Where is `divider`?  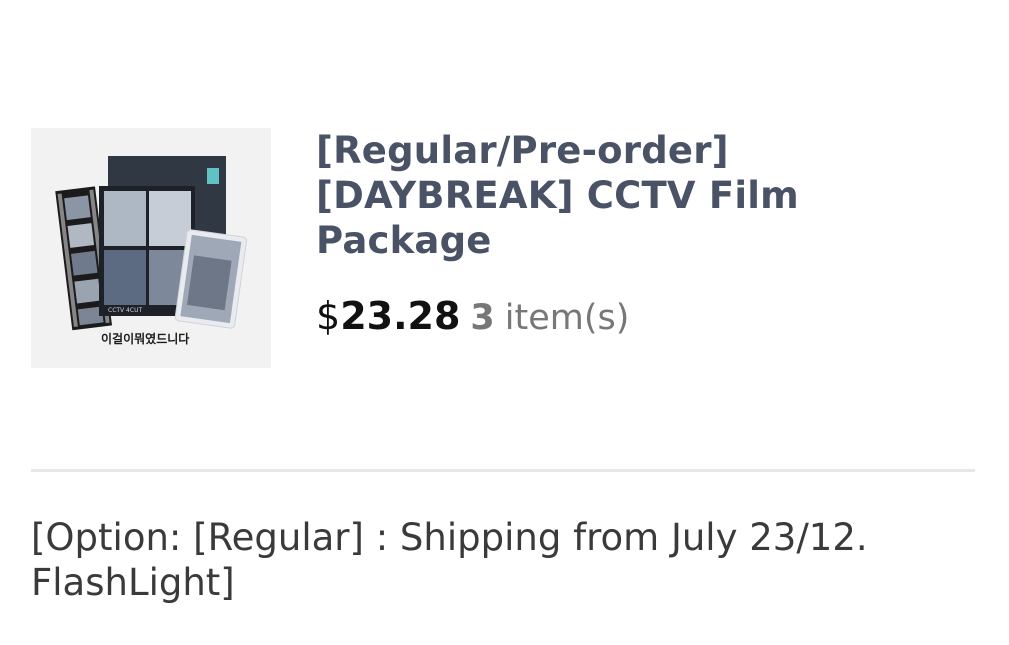 divider is located at coordinates (503, 470).